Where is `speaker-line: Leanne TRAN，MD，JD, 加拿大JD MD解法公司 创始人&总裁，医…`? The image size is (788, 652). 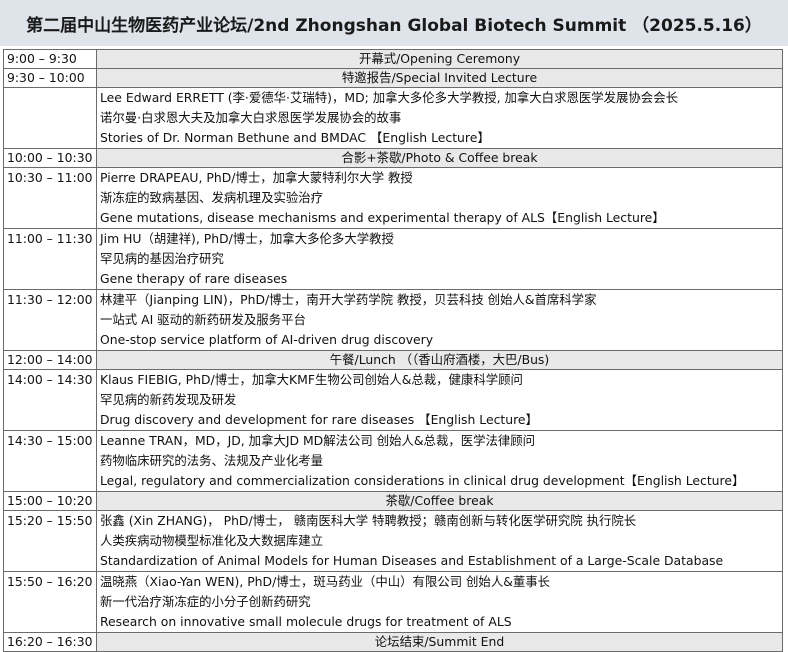
speaker-line: Leanne TRAN，MD，JD, 加拿大JD MD解法公司 创始人&总裁，医… is located at coordinates (318, 440).